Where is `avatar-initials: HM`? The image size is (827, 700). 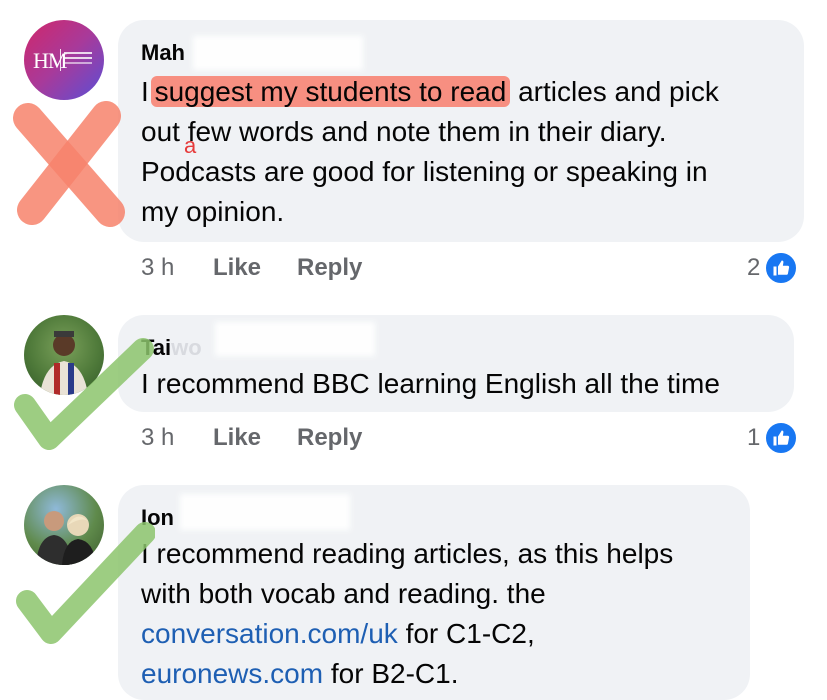 avatar-initials: HM is located at coordinates (50, 60).